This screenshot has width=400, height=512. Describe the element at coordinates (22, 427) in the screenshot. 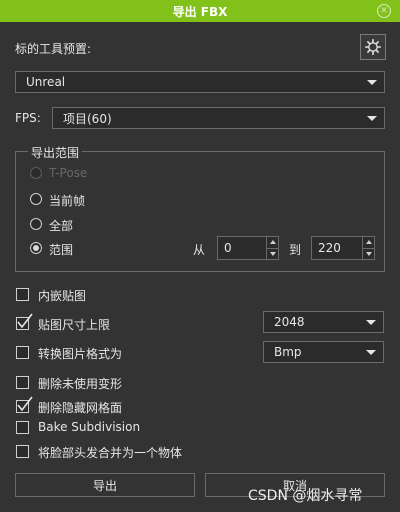

I see `bake-subdivision-checkbox` at that location.